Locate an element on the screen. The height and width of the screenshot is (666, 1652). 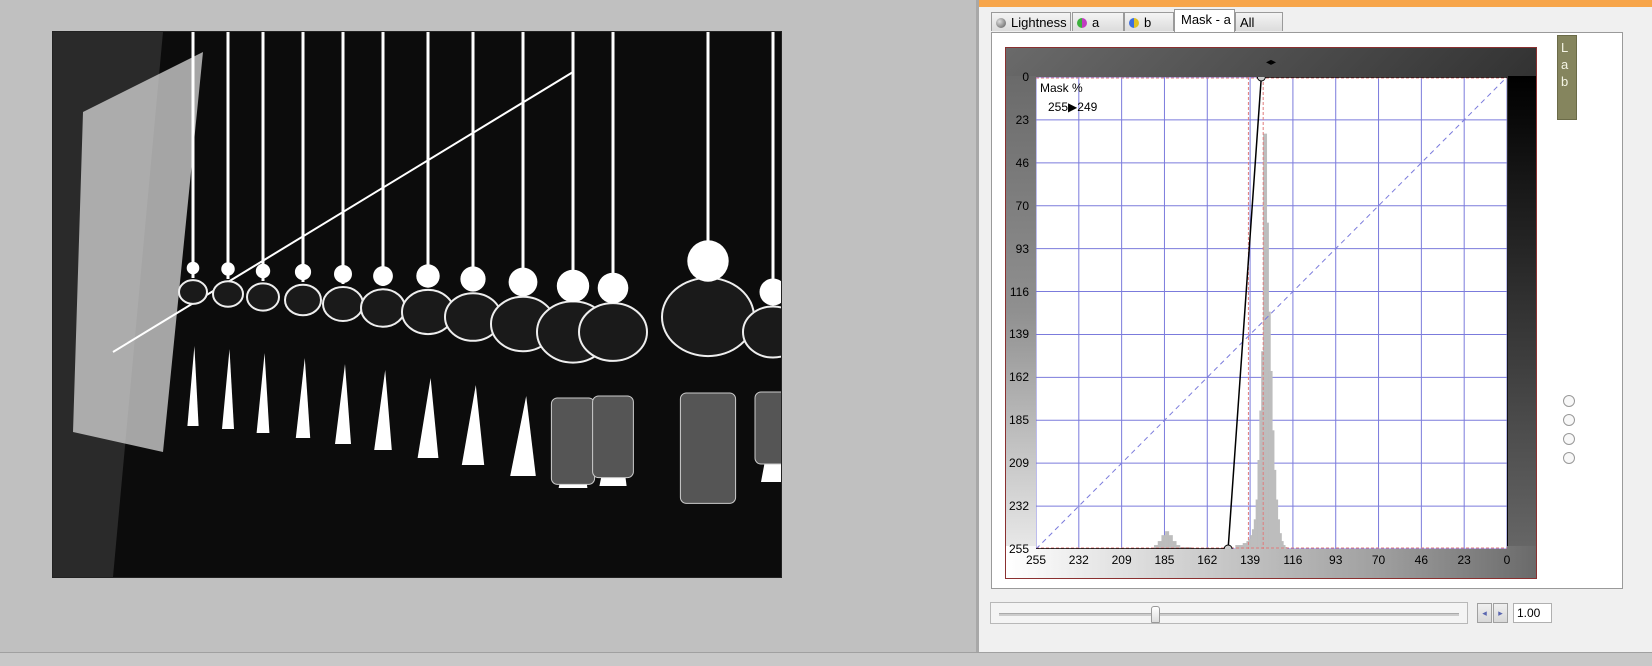
x-tick-label: 139 is located at coordinates (1250, 560).